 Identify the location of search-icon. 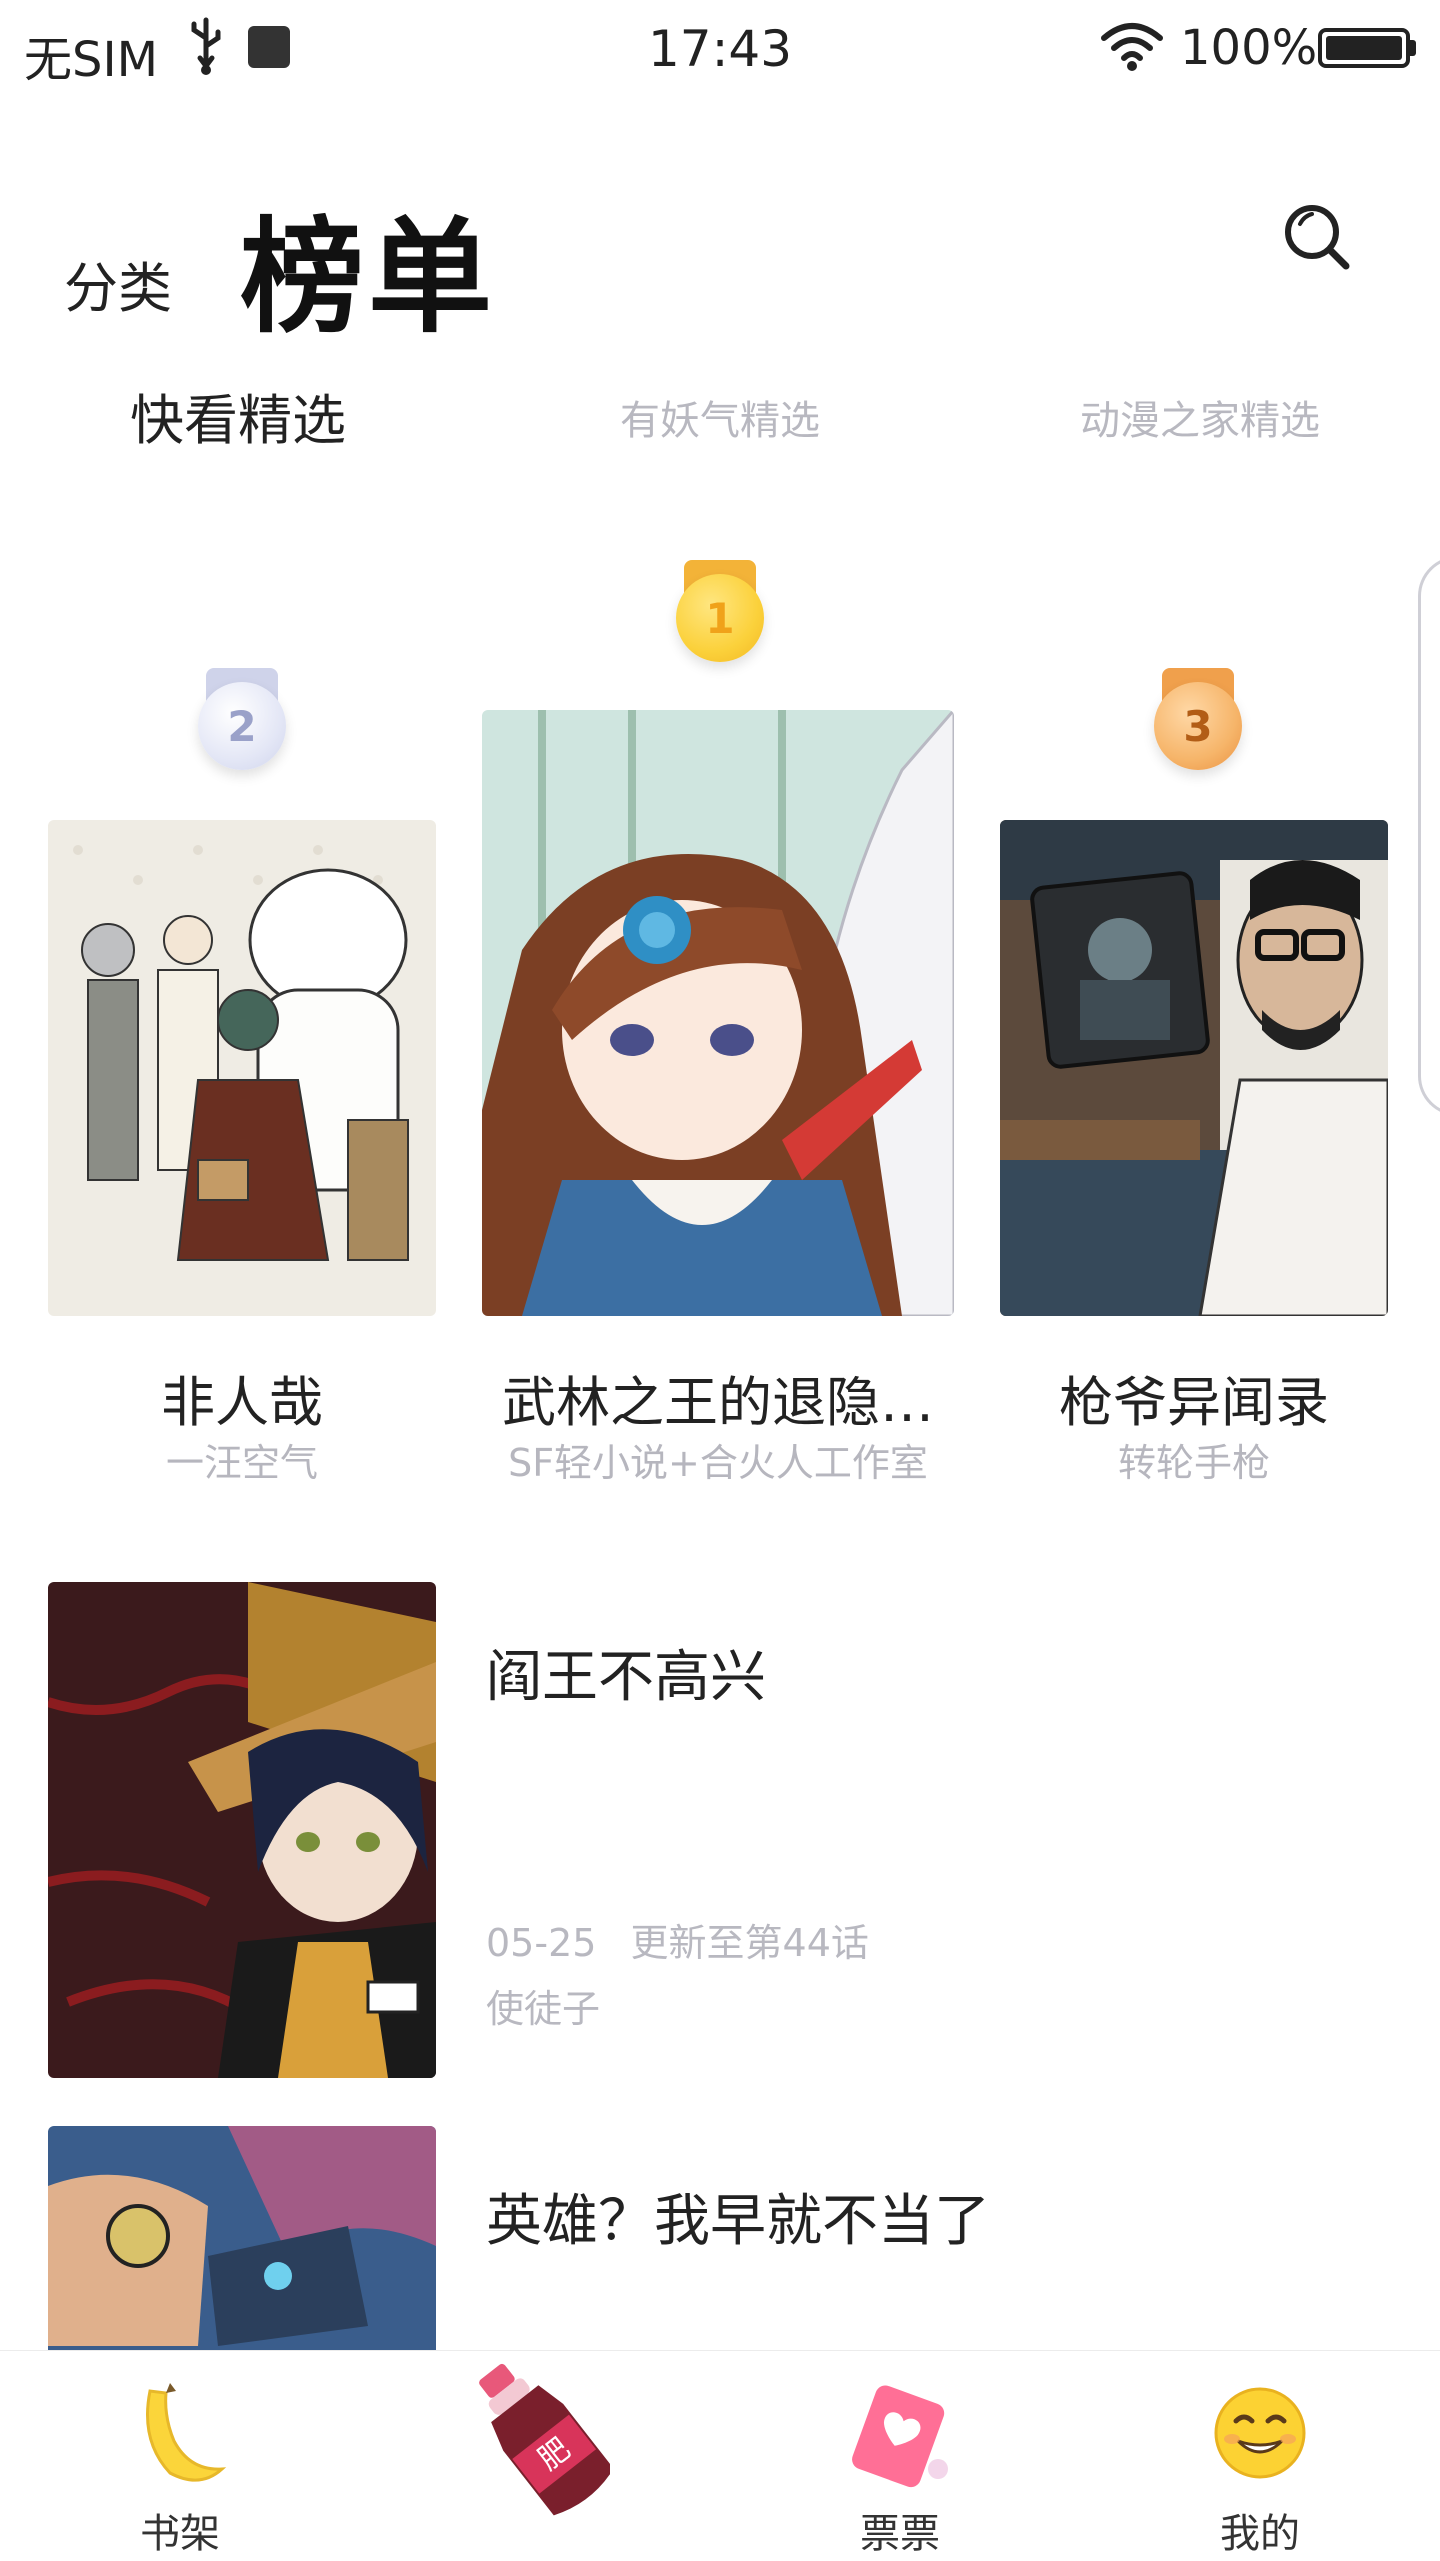
(1316, 236).